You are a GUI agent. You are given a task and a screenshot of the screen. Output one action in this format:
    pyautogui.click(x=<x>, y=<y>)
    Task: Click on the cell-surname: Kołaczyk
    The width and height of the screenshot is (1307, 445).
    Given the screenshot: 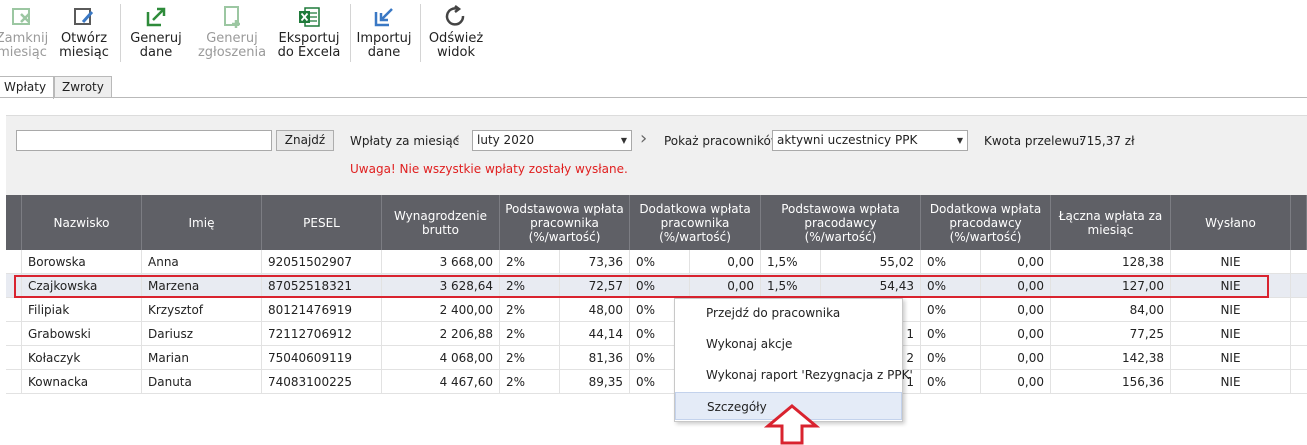 What is the action you would take?
    pyautogui.click(x=82, y=358)
    